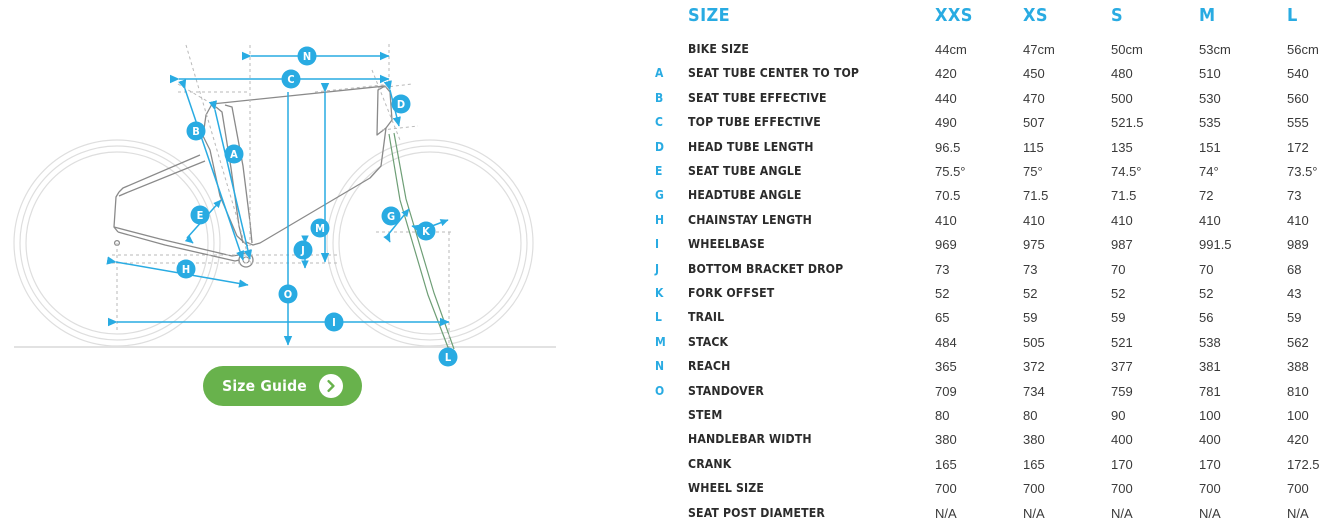 This screenshot has width=1327, height=530. Describe the element at coordinates (448, 357) in the screenshot. I see `callout-label: L` at that location.